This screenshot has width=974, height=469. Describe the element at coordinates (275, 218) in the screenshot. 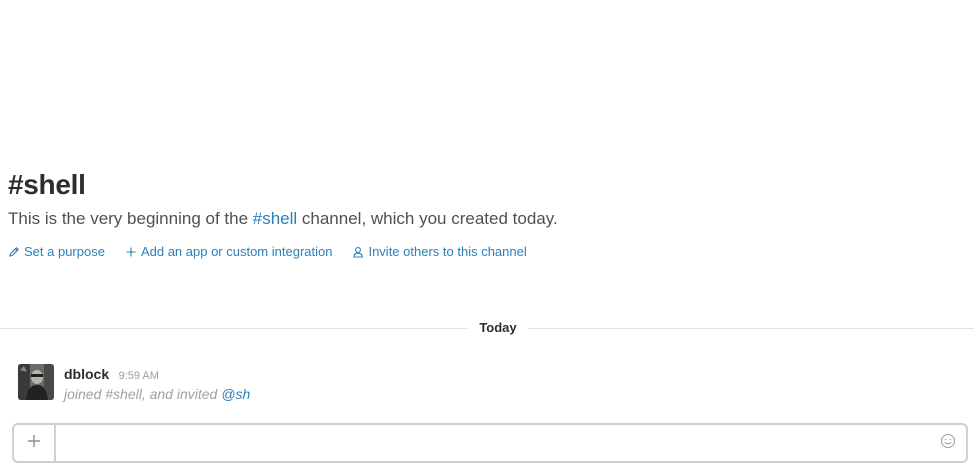

I see `channel-link: #shell` at that location.